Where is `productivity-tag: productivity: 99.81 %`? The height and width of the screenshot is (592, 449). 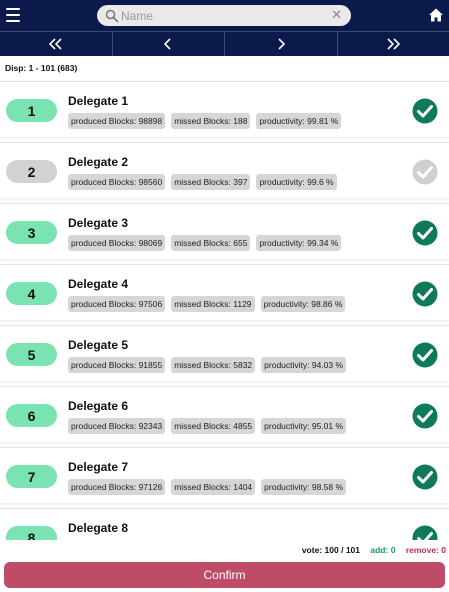 productivity-tag: productivity: 99.81 % is located at coordinates (299, 121).